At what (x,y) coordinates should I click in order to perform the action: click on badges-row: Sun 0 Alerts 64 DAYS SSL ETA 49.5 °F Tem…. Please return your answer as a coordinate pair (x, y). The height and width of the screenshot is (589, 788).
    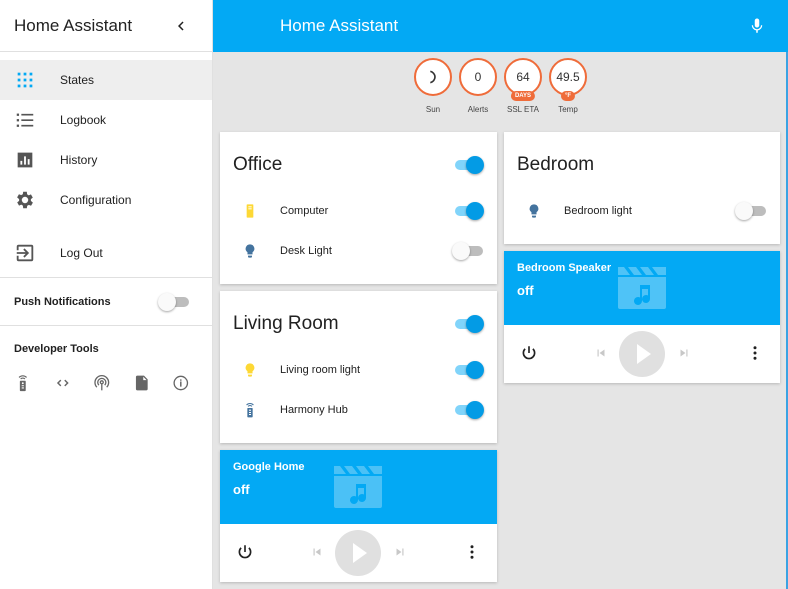
    Looking at the image, I should click on (500, 86).